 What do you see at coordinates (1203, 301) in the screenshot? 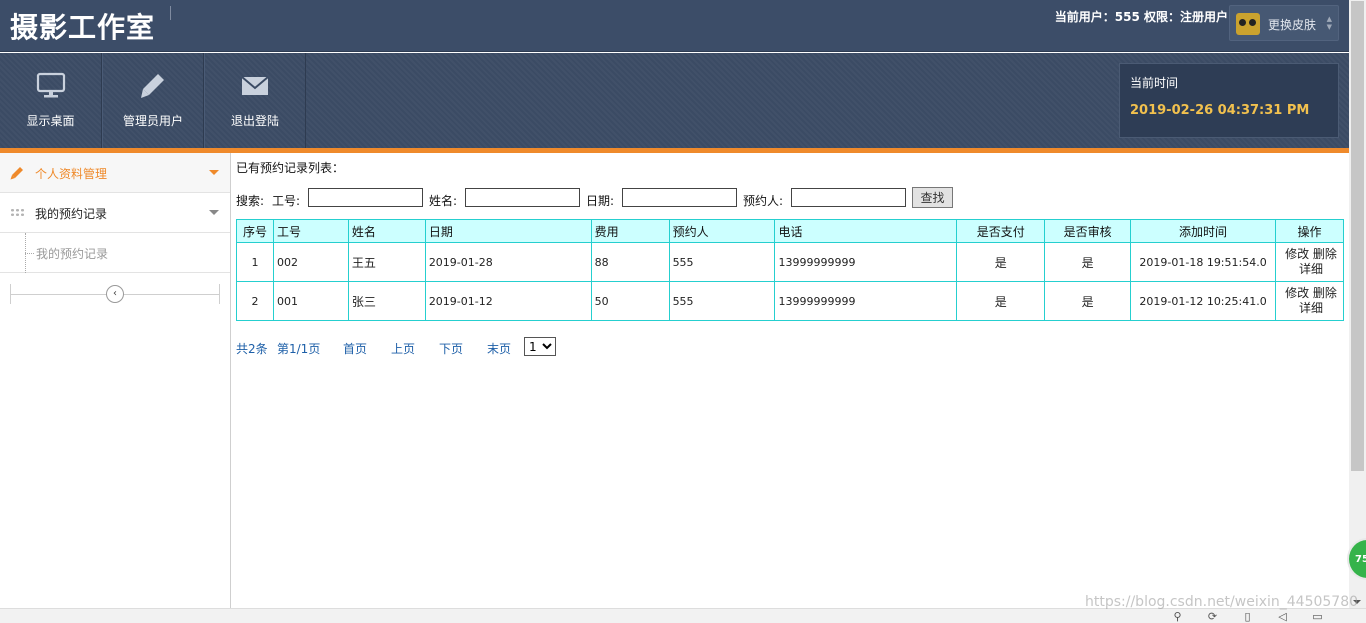
I see `cell-added: 2019-01-12 10:25:41.0` at bounding box center [1203, 301].